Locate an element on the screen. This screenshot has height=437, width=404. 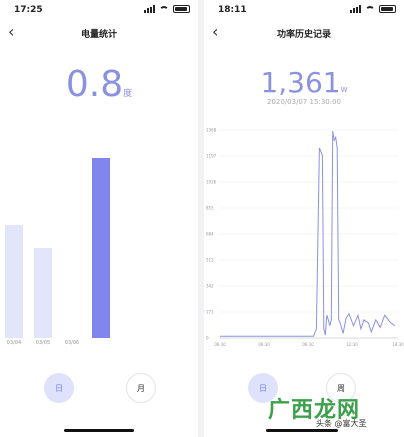
timestamp: 2020/03/07 15:30:00 is located at coordinates (303, 102).